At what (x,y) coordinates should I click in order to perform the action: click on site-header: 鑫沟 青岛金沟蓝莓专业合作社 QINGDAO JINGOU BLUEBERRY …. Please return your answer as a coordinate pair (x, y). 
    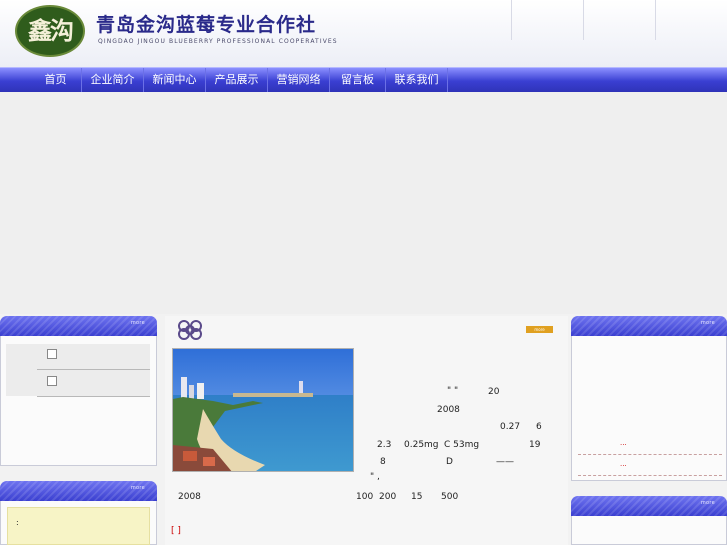
    Looking at the image, I should click on (363, 33).